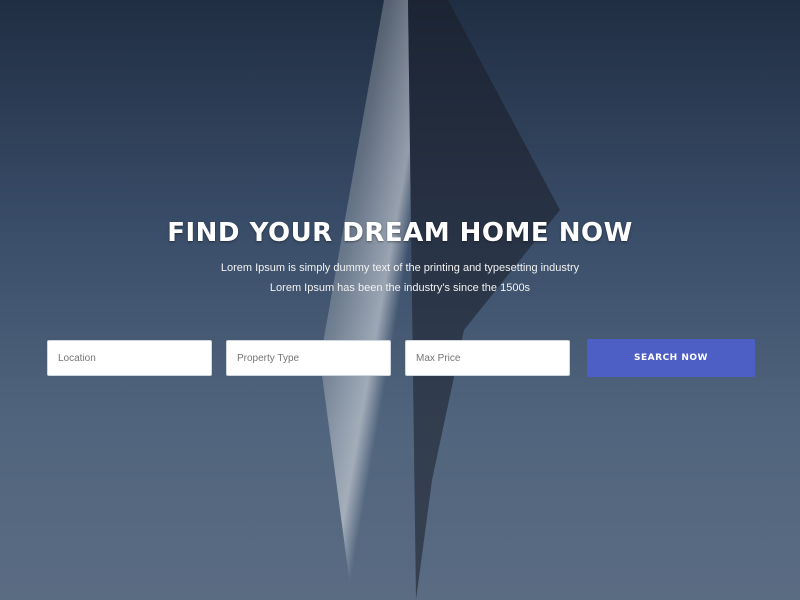 The height and width of the screenshot is (600, 800). I want to click on location-input, so click(129, 358).